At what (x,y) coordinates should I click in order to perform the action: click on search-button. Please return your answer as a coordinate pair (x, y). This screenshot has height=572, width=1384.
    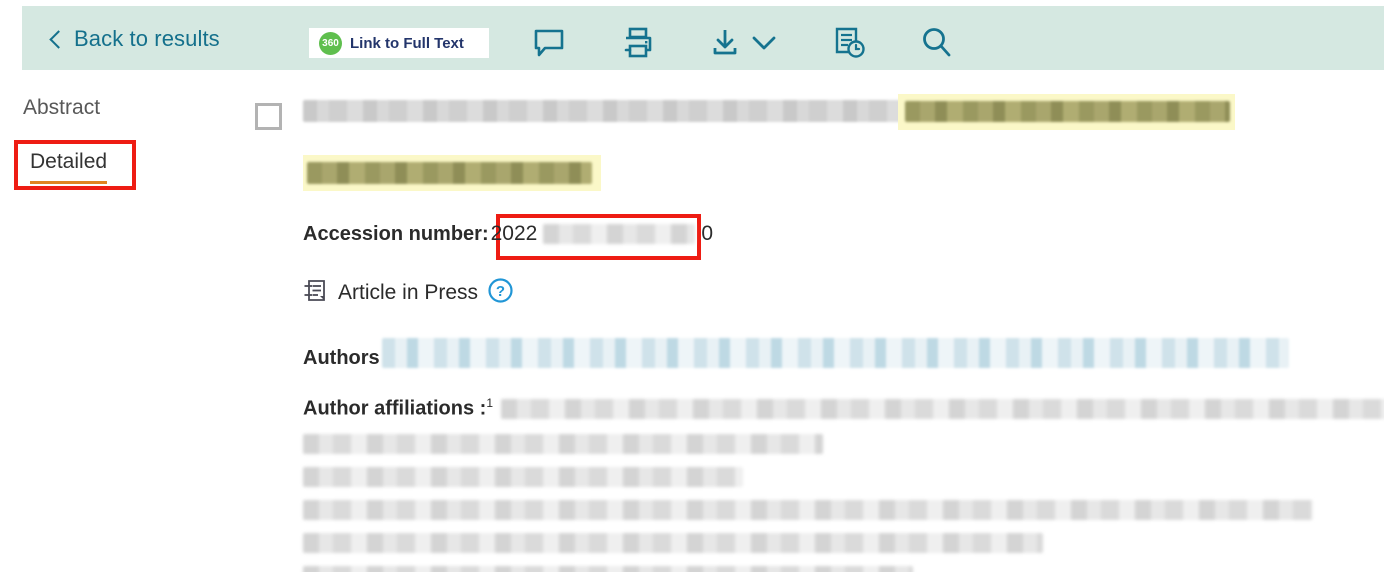
    Looking at the image, I should click on (937, 43).